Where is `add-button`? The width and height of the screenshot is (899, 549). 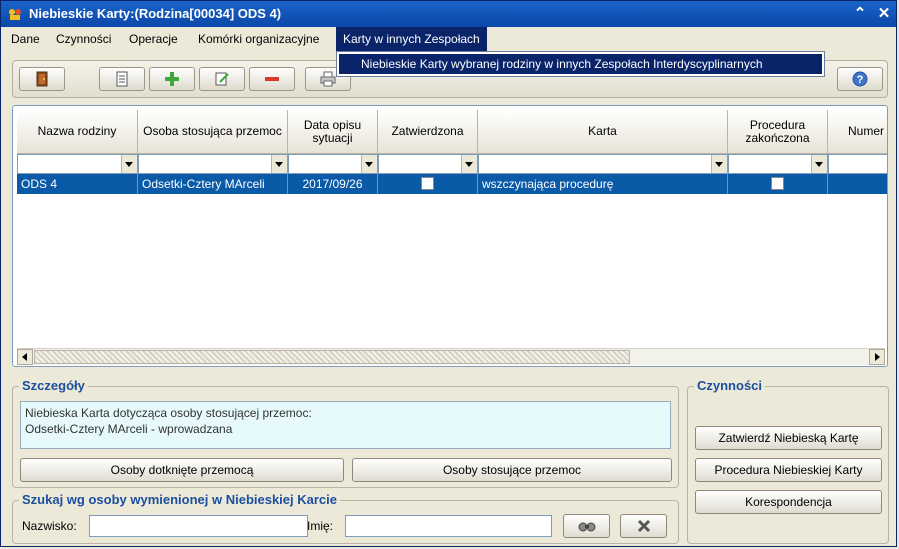
add-button is located at coordinates (172, 79).